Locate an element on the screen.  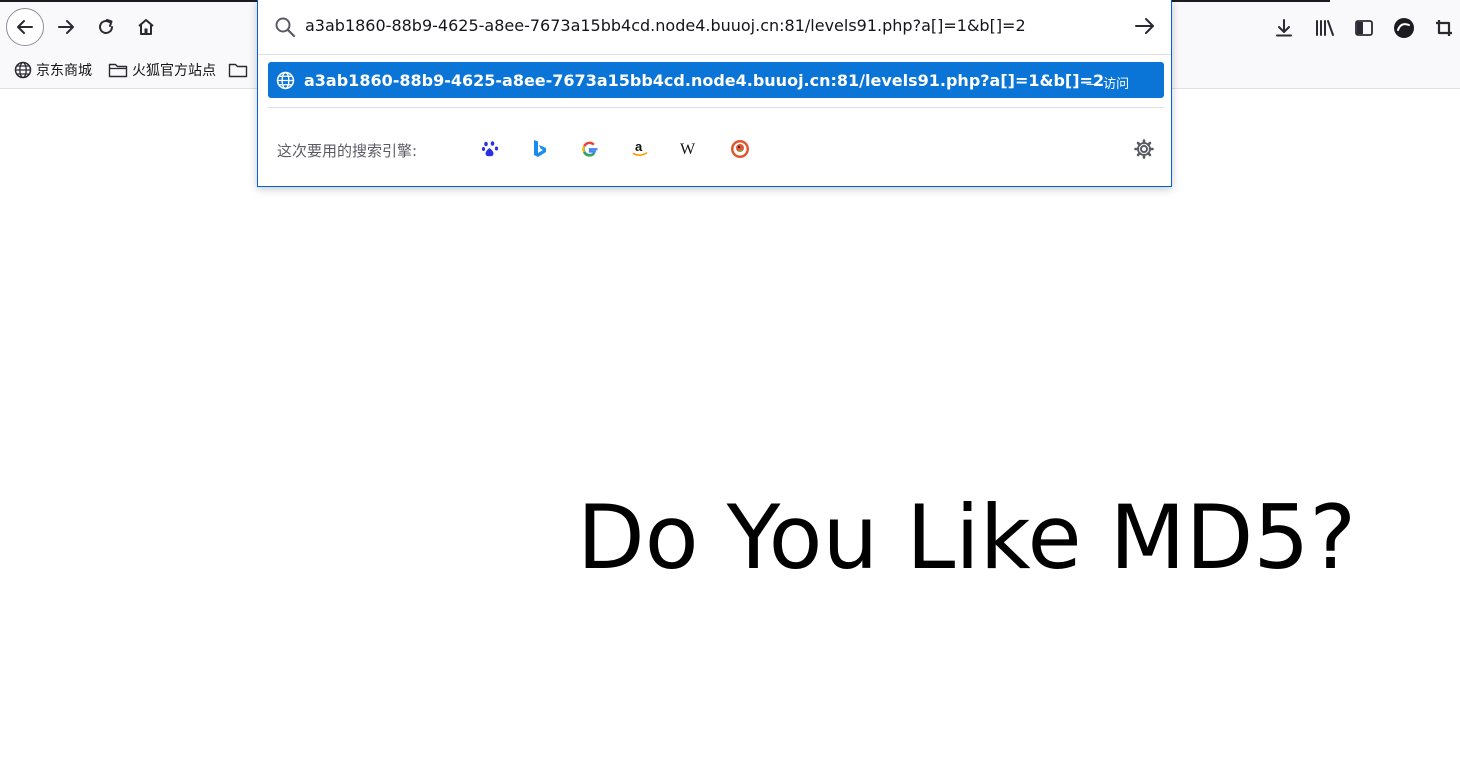
bookmark-jd: 京东商城 is located at coordinates (53, 70).